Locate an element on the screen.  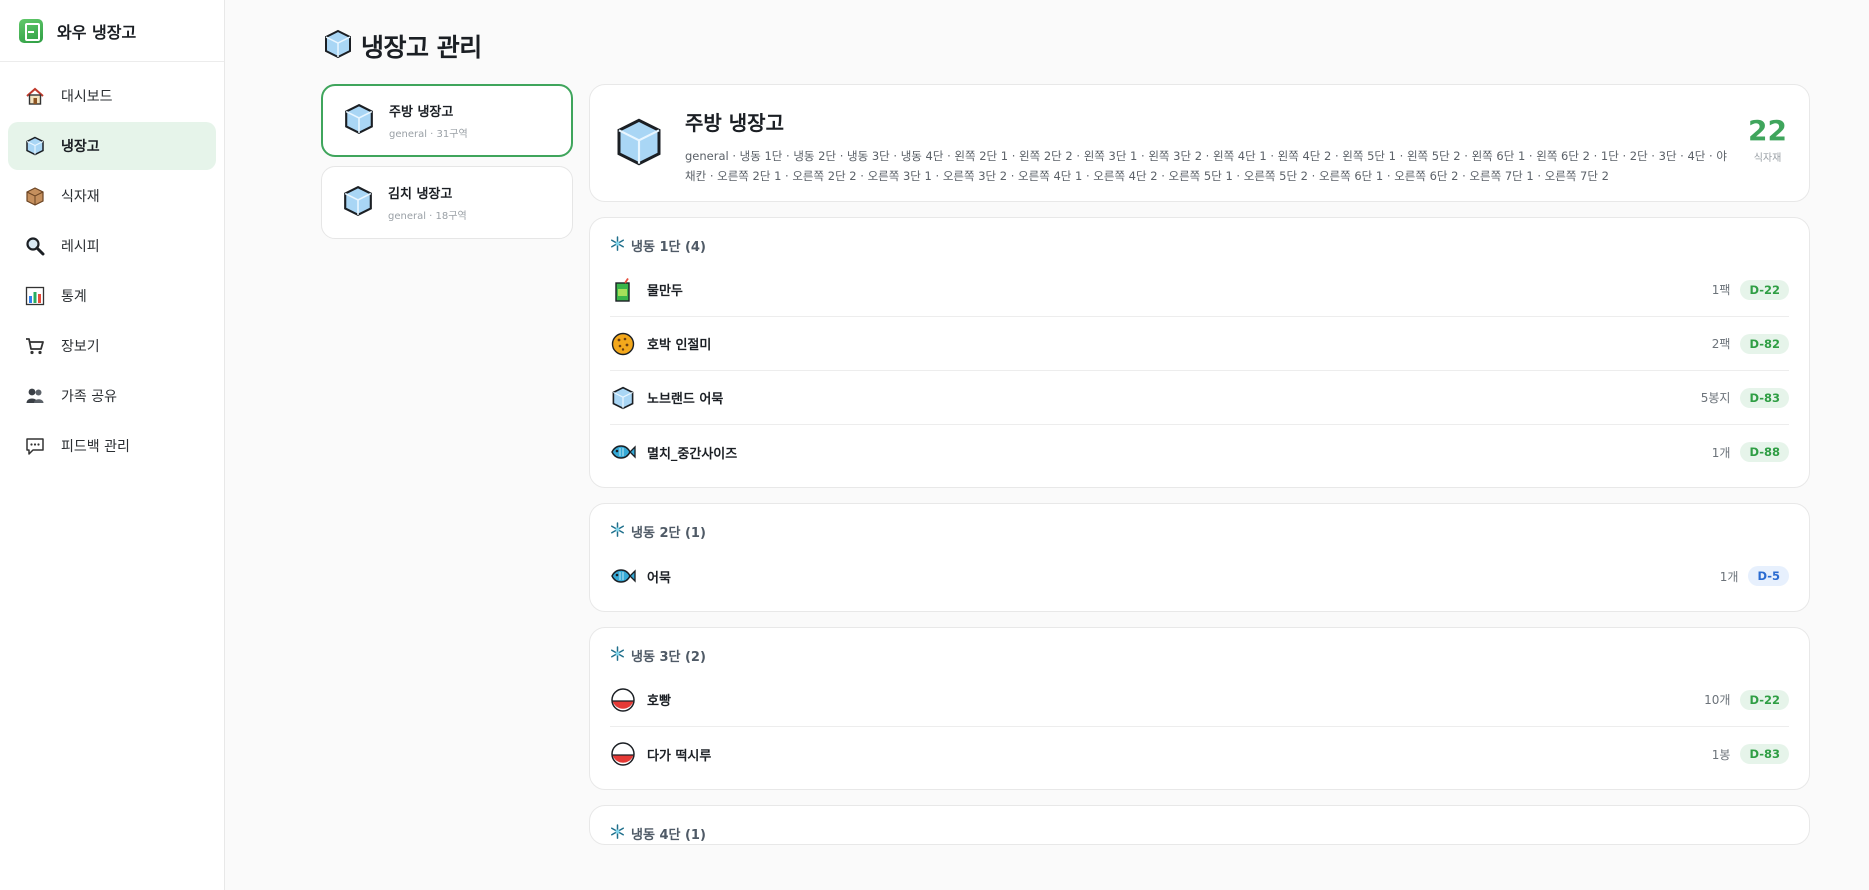
zone-section: 냉동 3단 (2) 호빵 10개 D-22 다가 떡시루 1봉 D-83 is located at coordinates (1199, 708).